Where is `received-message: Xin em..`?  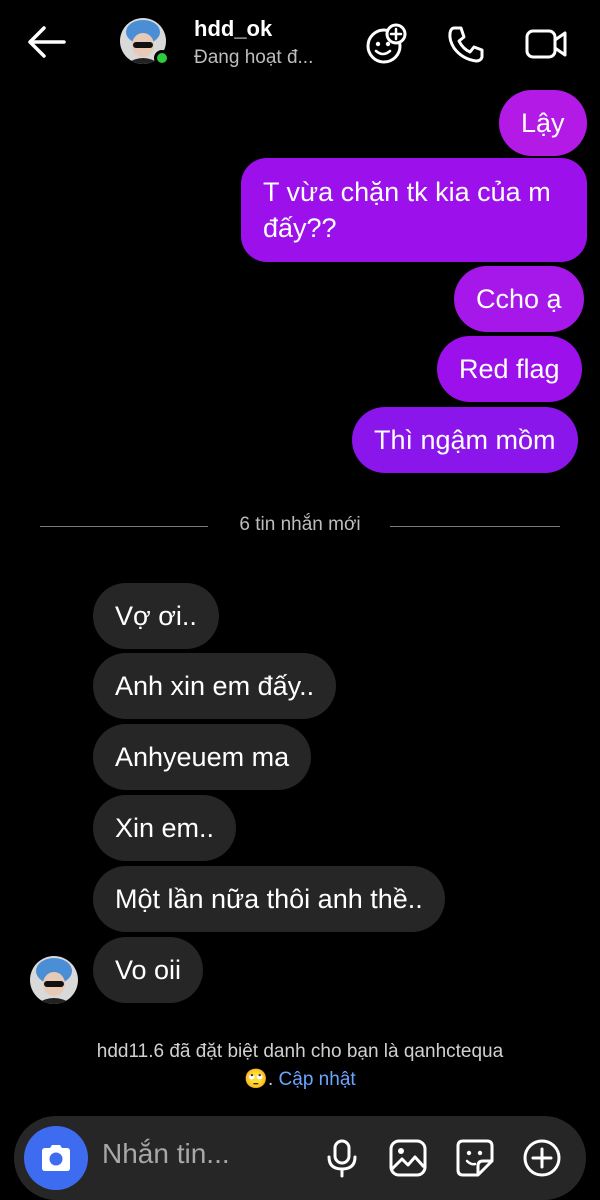
received-message: Xin em.. is located at coordinates (165, 828).